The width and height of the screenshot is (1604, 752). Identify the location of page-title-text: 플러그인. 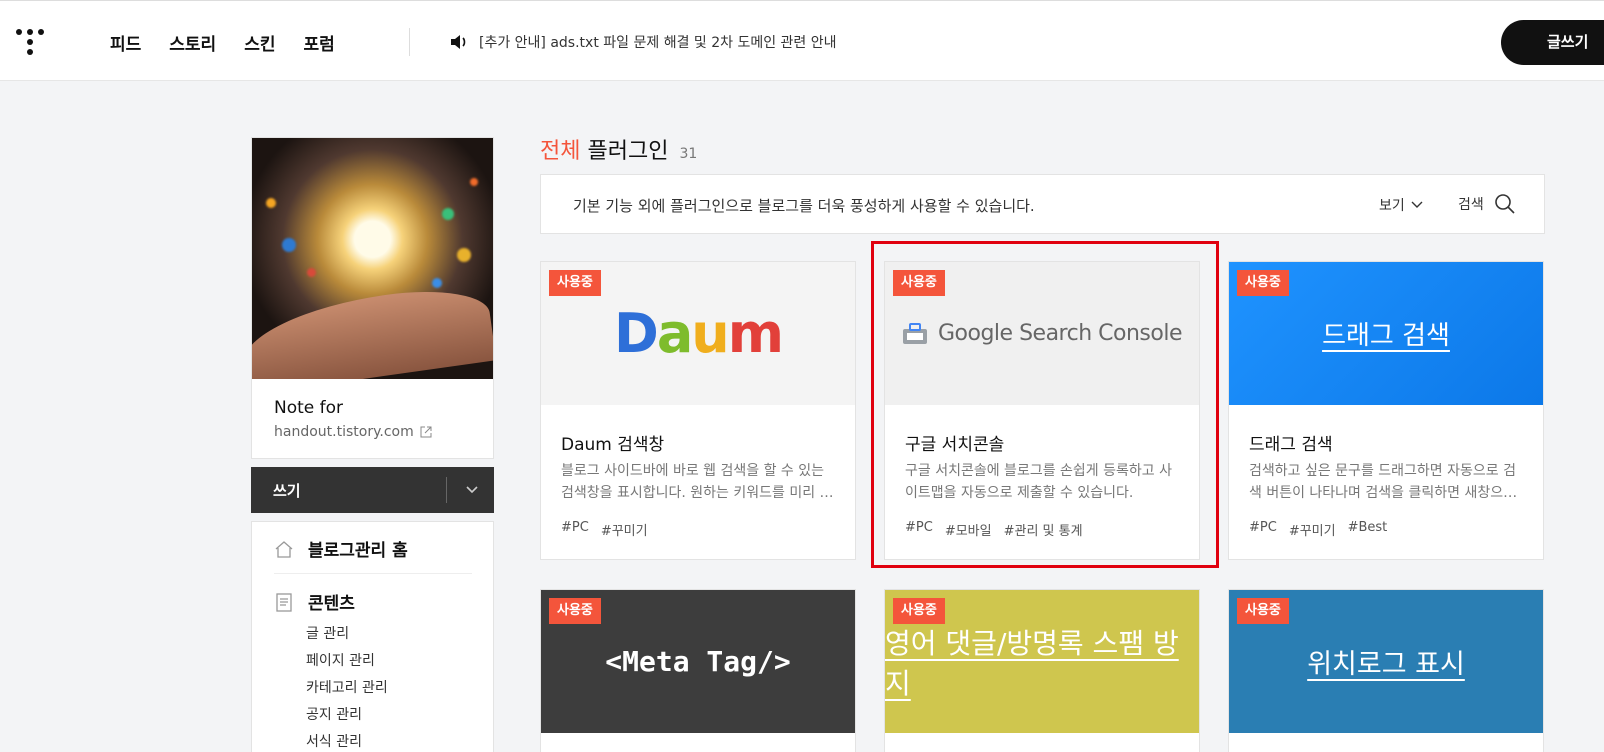
(628, 151).